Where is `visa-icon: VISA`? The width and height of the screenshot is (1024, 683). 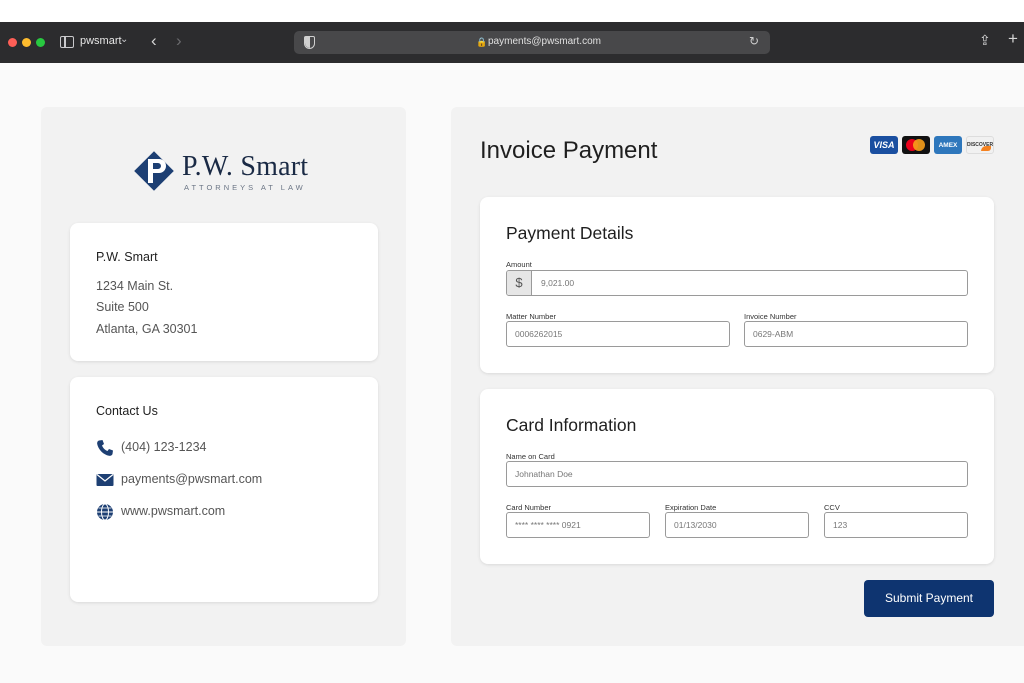
visa-icon: VISA is located at coordinates (884, 145).